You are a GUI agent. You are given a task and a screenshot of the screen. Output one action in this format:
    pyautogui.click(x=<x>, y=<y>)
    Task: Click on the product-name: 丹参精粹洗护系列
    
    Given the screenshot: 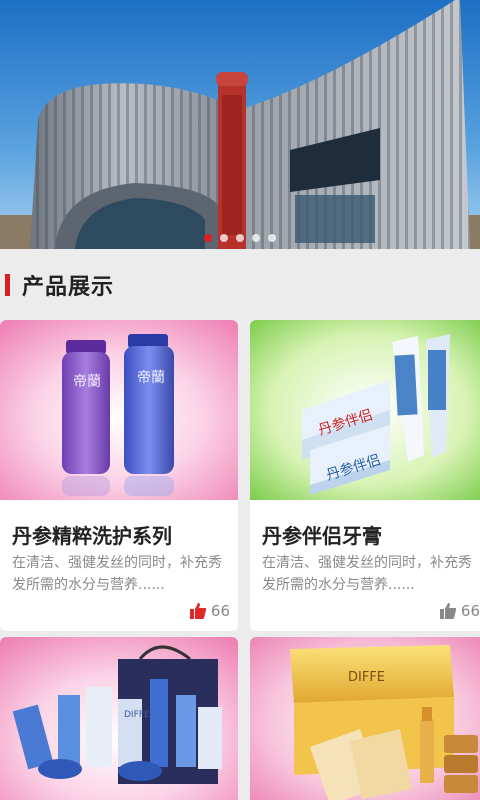 What is the action you would take?
    pyautogui.click(x=92, y=536)
    